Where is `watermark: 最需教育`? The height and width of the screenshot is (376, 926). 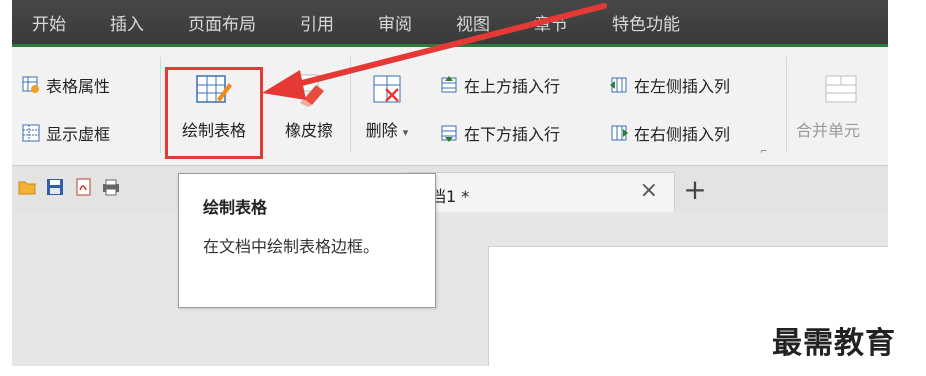 watermark: 最需教育 is located at coordinates (834, 343).